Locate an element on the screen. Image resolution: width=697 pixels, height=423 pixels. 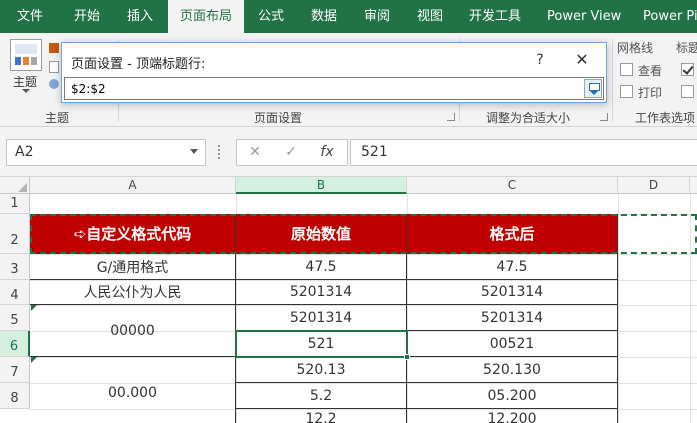
table-cell: 12.2 is located at coordinates (321, 416).